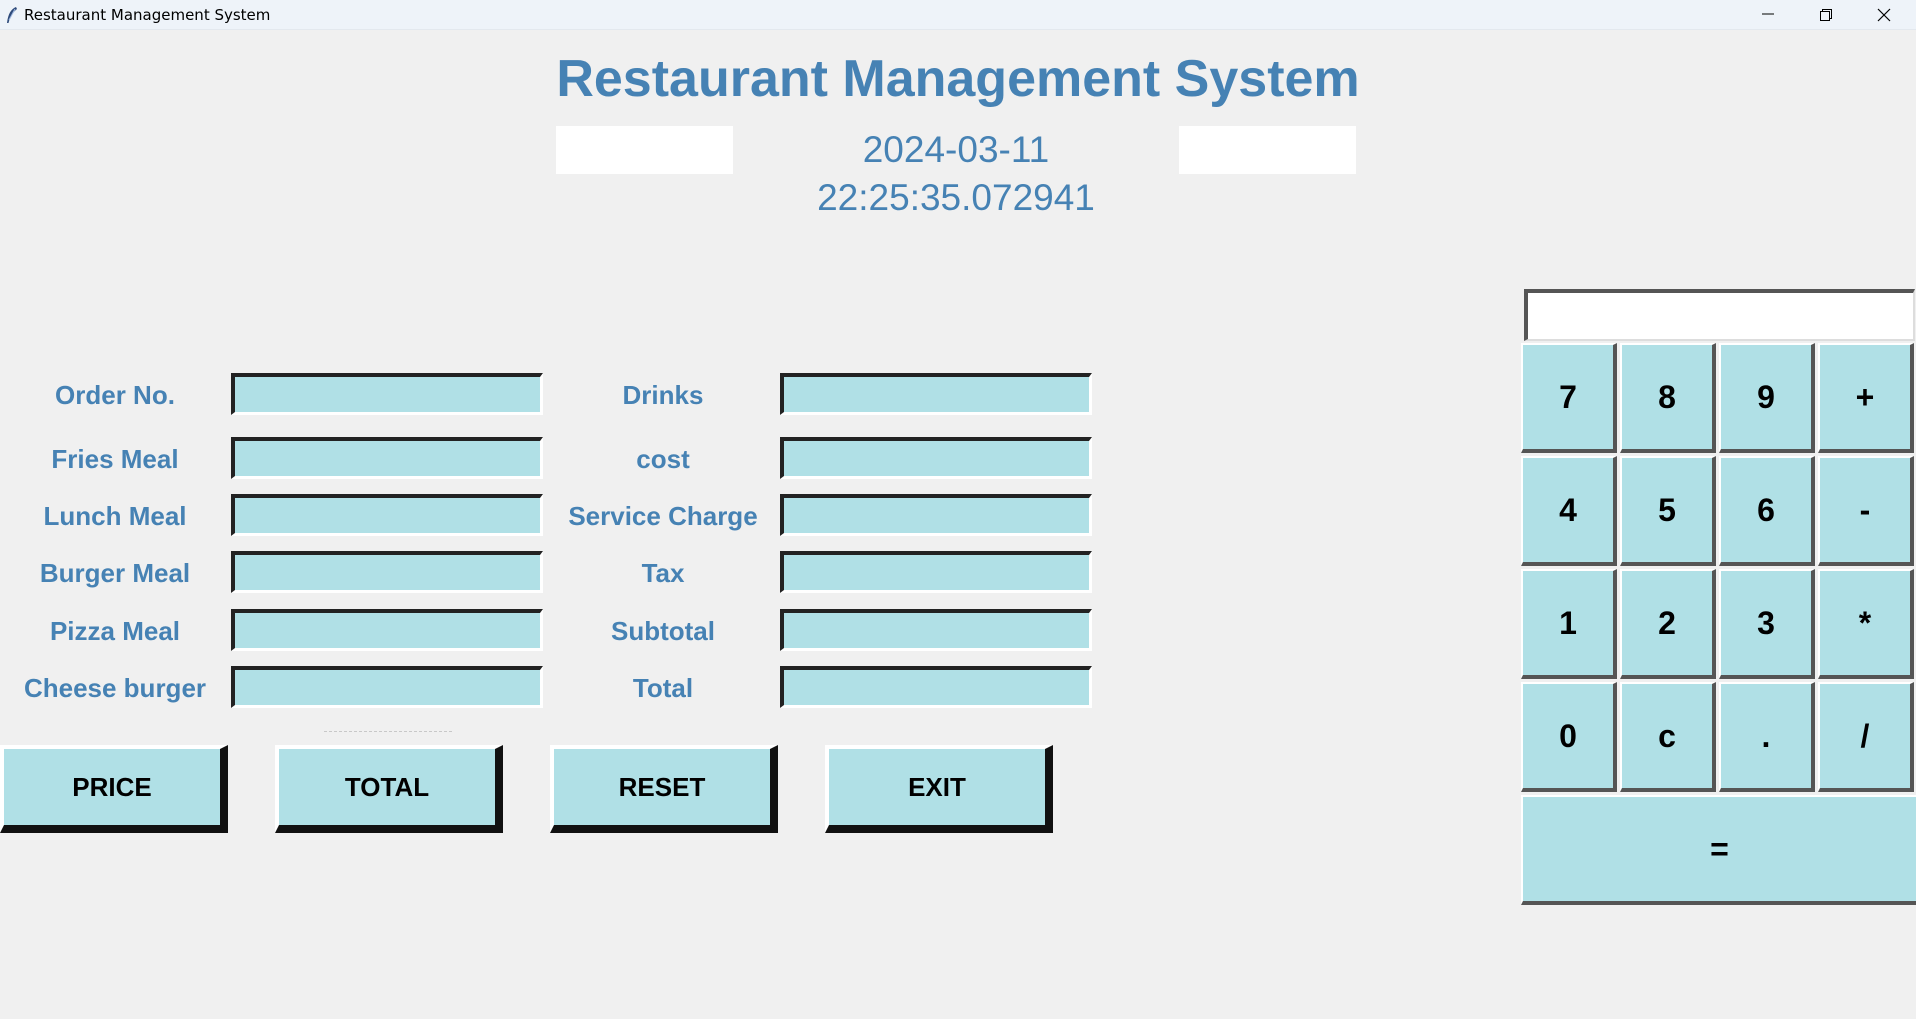  I want to click on label-order-no: Order No., so click(115, 395).